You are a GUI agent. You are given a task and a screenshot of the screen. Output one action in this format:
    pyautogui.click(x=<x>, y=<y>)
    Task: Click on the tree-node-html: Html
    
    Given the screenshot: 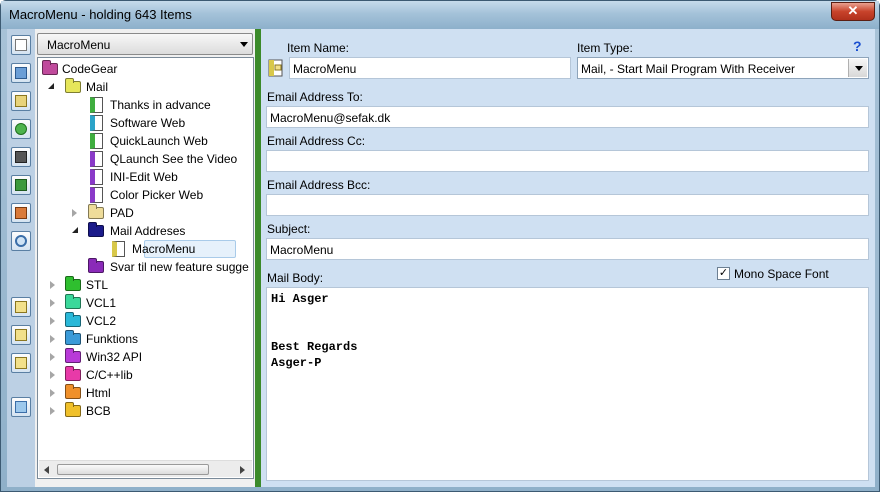 What is the action you would take?
    pyautogui.click(x=143, y=393)
    